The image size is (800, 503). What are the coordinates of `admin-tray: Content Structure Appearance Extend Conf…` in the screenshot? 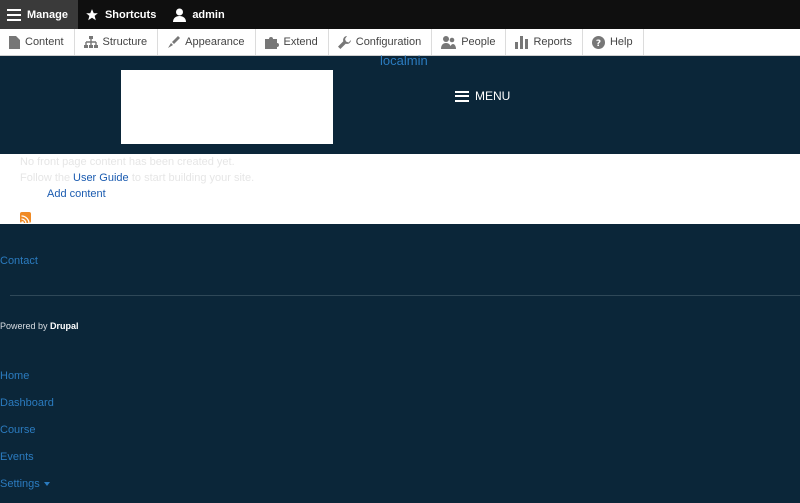 It's located at (400, 42).